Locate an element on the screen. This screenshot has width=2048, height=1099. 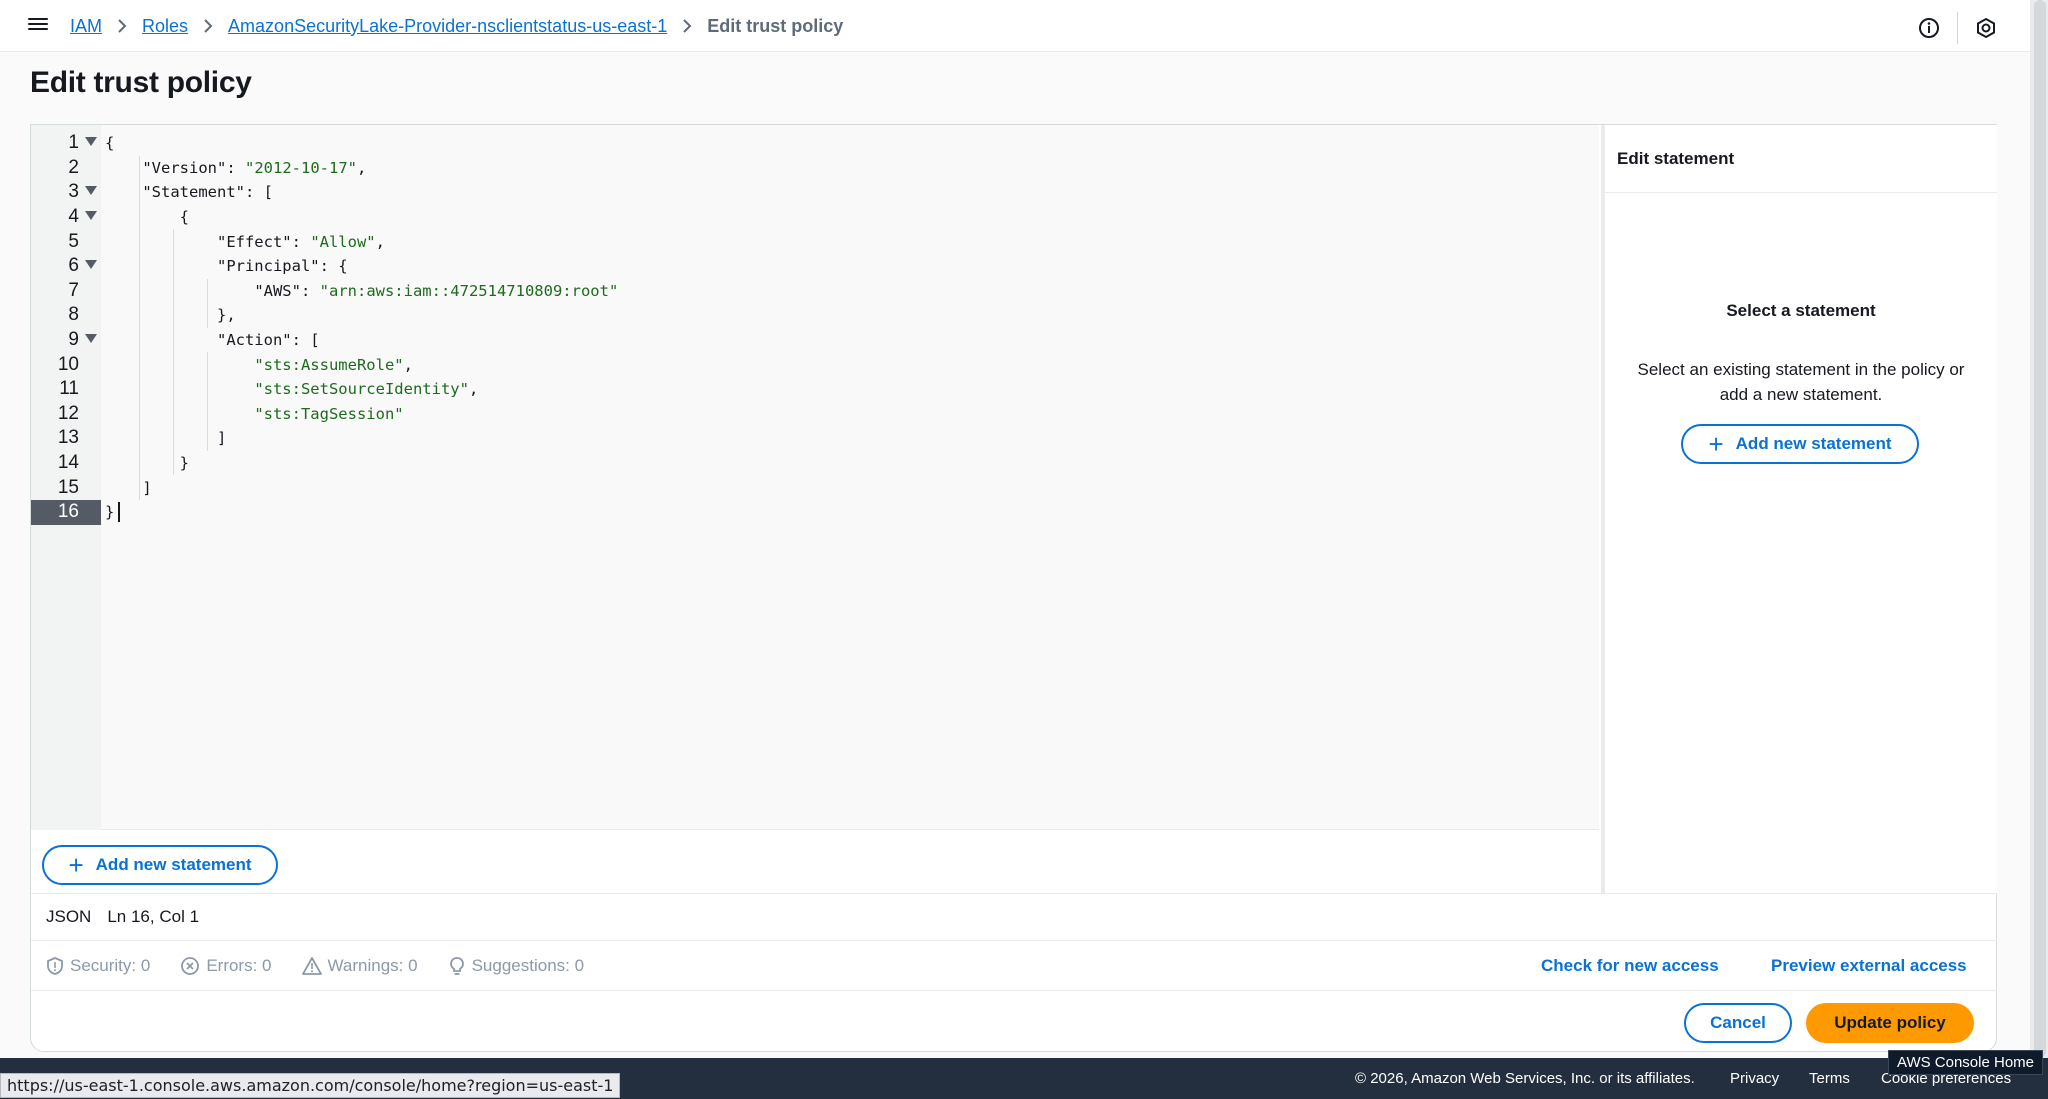
line-number: 7 is located at coordinates (66, 291).